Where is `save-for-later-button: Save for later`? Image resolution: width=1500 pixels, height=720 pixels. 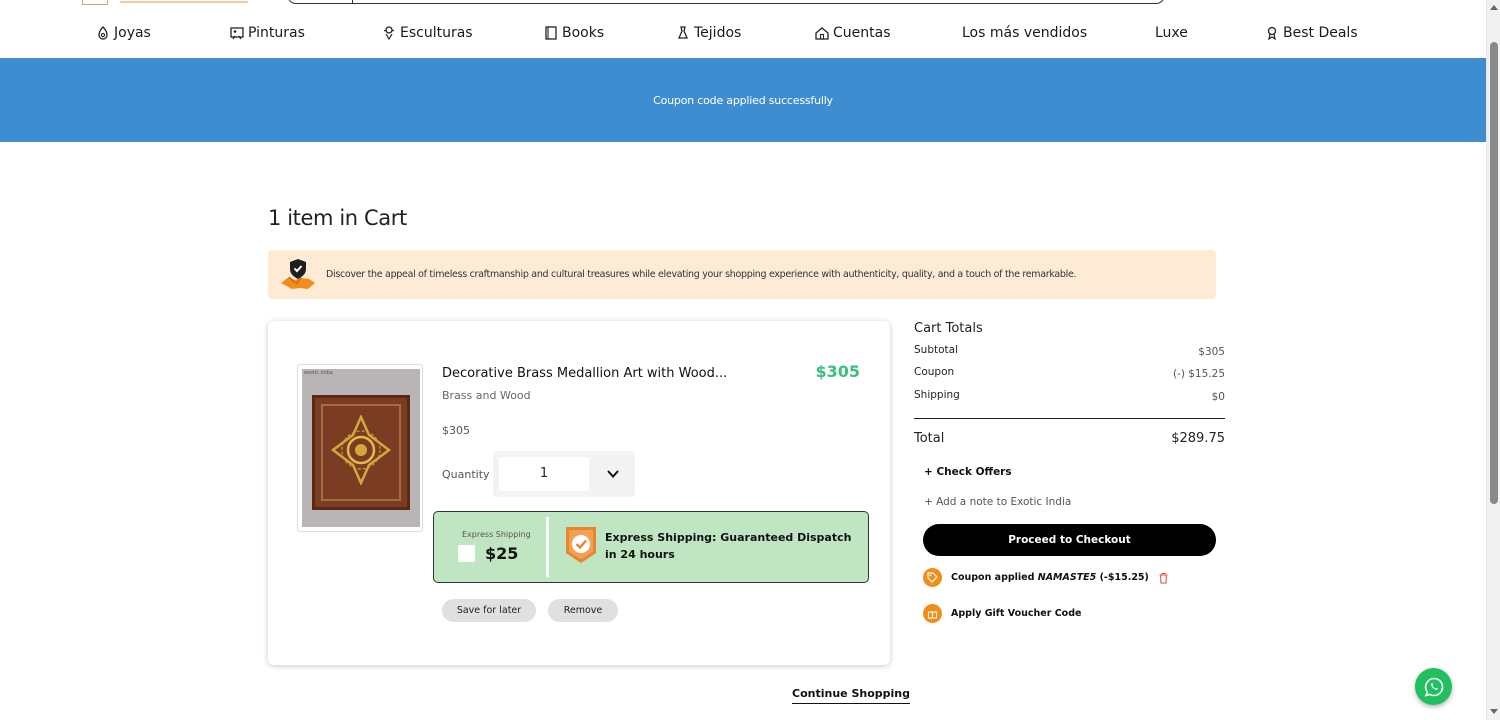
save-for-later-button: Save for later is located at coordinates (489, 610).